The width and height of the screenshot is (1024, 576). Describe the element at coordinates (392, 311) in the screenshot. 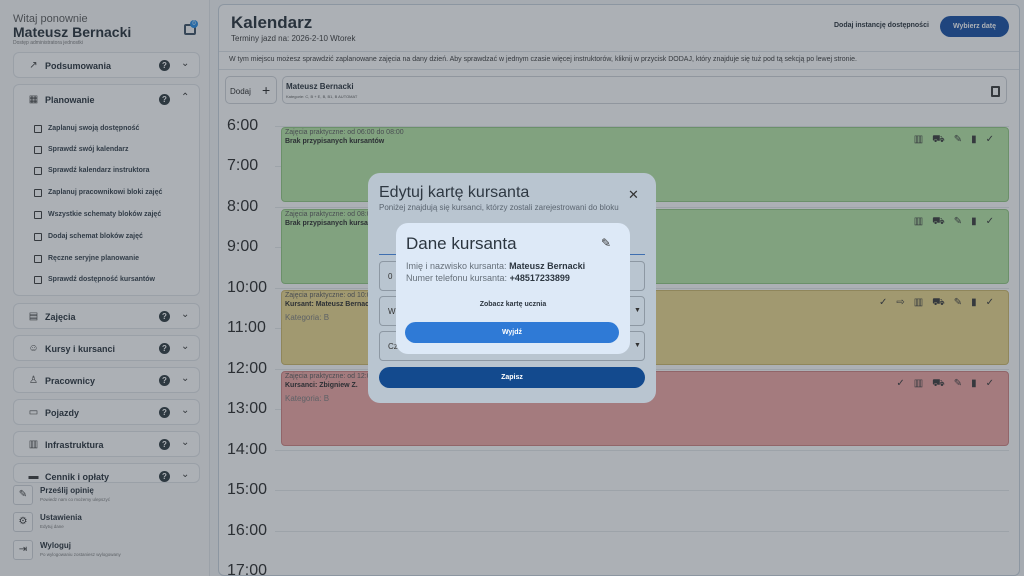

I see `field-value: W` at that location.